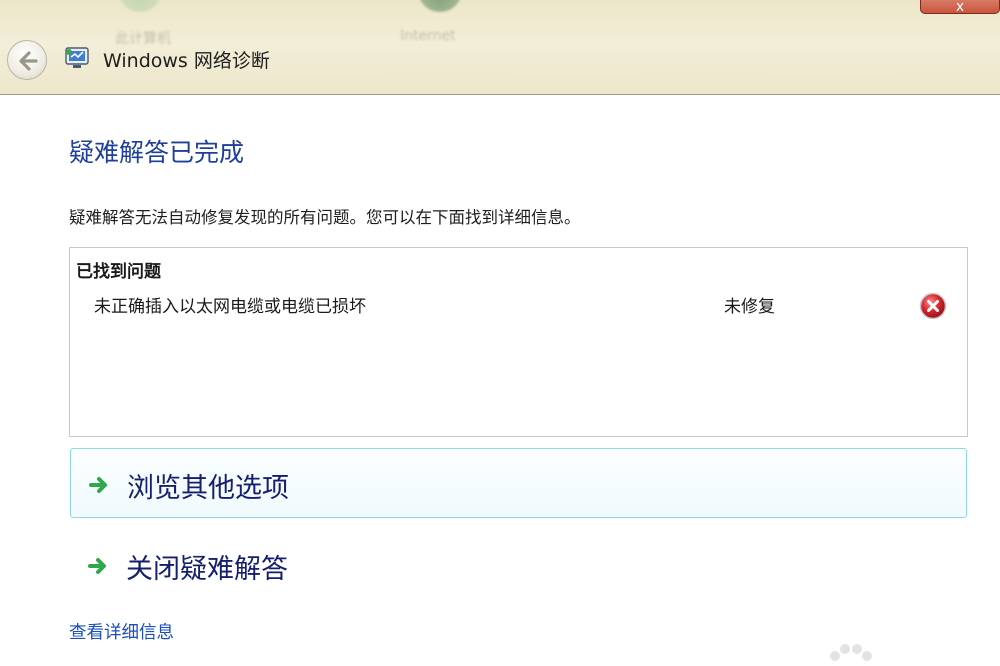 The image size is (1000, 666). What do you see at coordinates (118, 272) in the screenshot?
I see `problems-found-heading: 已找到问题` at bounding box center [118, 272].